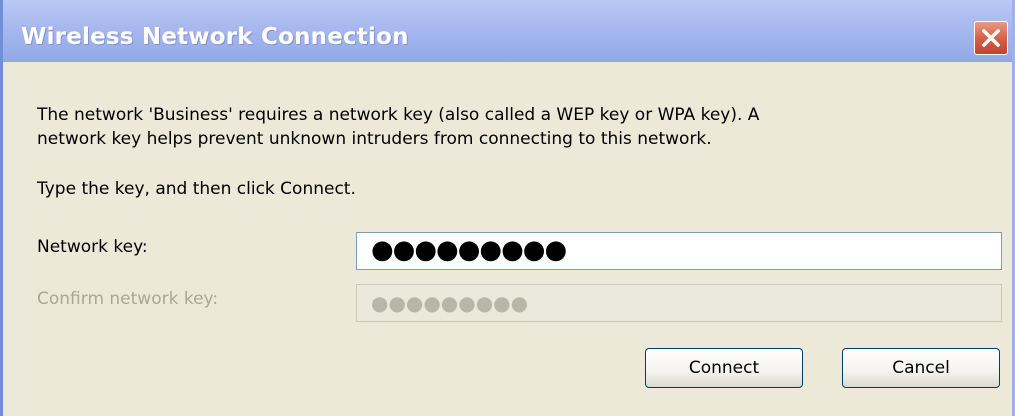  What do you see at coordinates (921, 368) in the screenshot?
I see `cancel-button: Cancel` at bounding box center [921, 368].